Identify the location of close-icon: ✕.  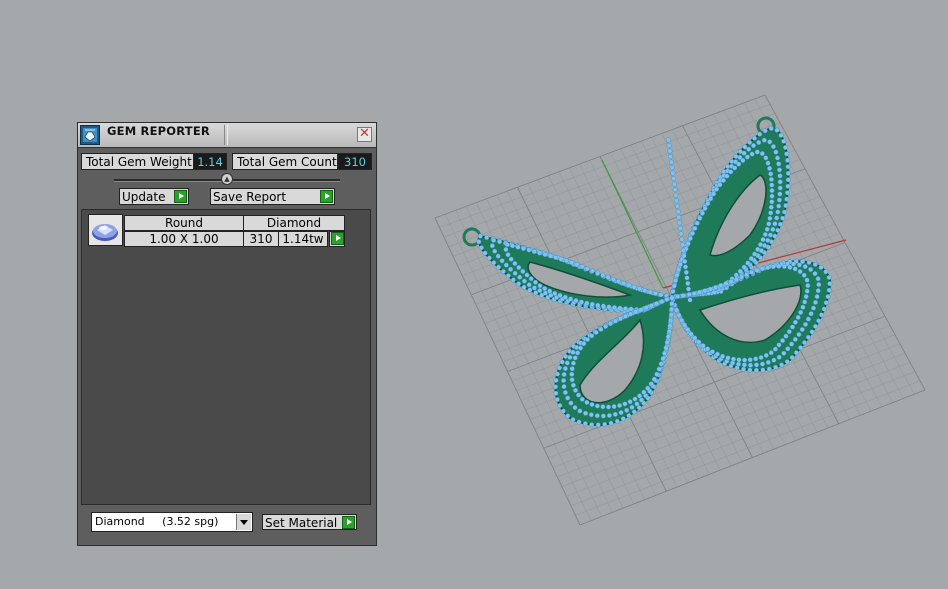
(364, 134).